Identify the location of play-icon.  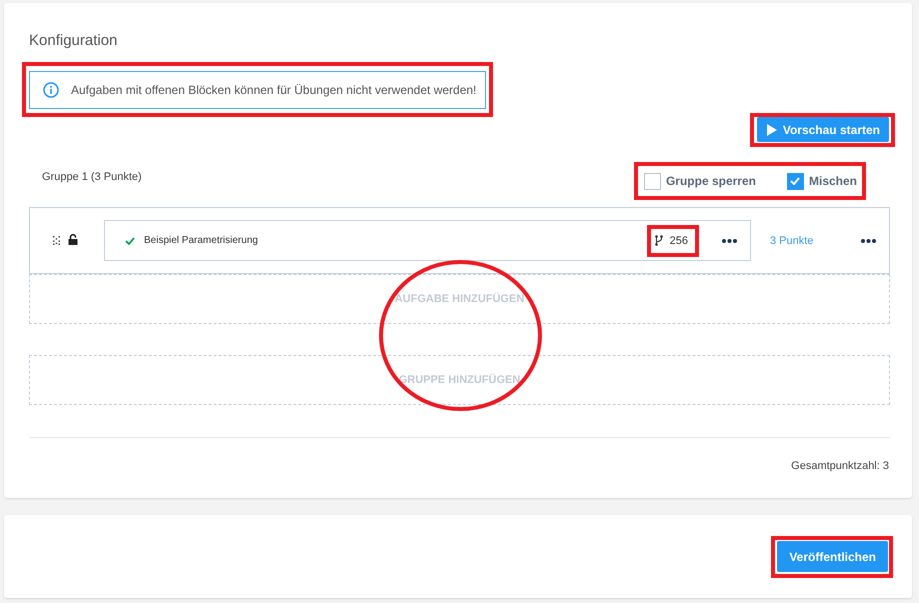
(771, 130).